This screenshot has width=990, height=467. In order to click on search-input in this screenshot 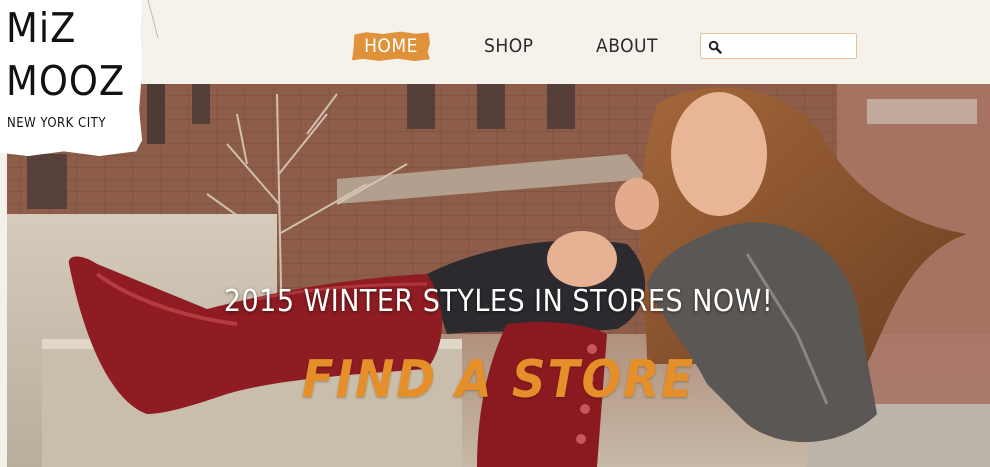, I will do `click(790, 47)`.